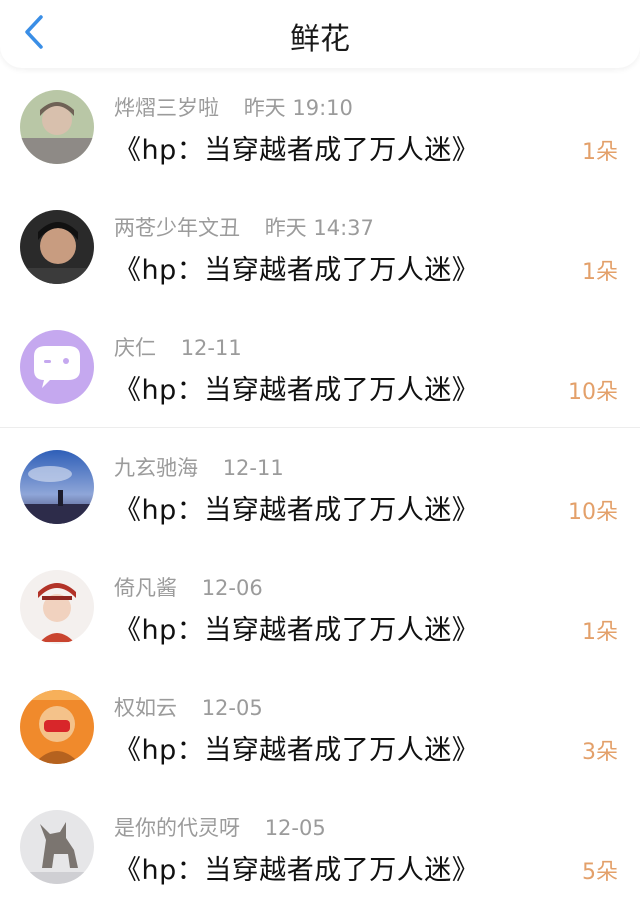 This screenshot has height=903, width=640. I want to click on list-item: 倚凡酱 12-06 《hp：当穿越者成了万人迷》 1朵, so click(320, 608).